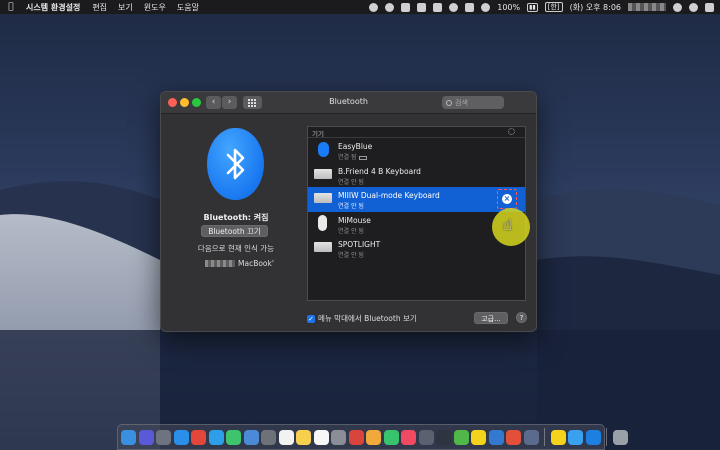 Image resolution: width=720 pixels, height=450 pixels. What do you see at coordinates (99, 7) in the screenshot?
I see `menu-edit: 편집` at bounding box center [99, 7].